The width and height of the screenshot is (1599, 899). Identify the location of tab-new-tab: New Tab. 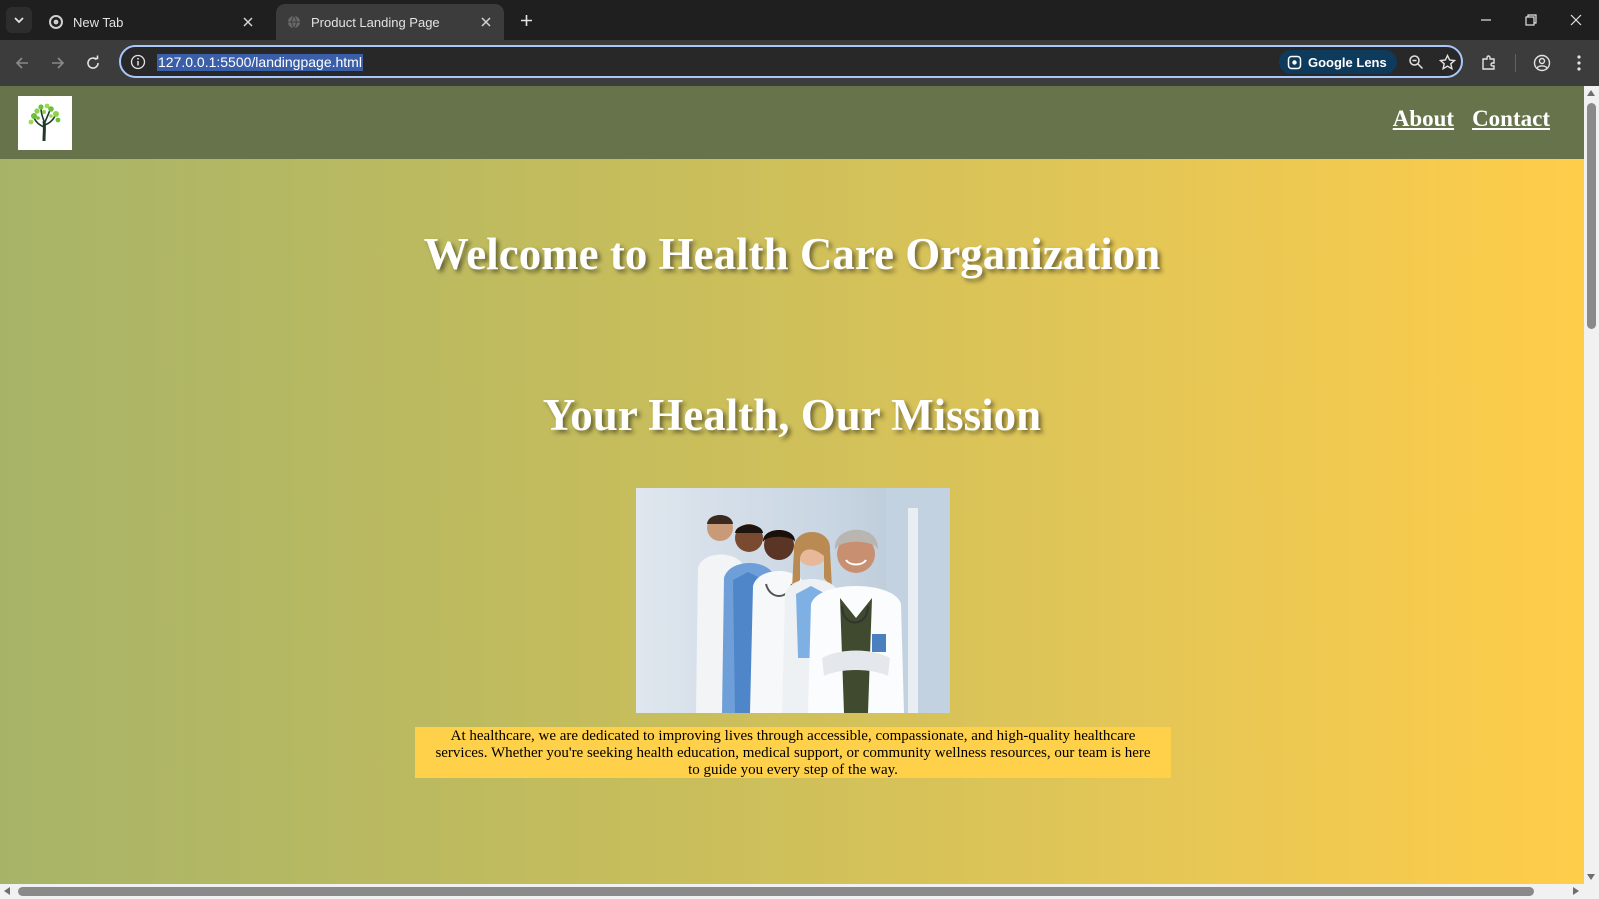
(152, 22).